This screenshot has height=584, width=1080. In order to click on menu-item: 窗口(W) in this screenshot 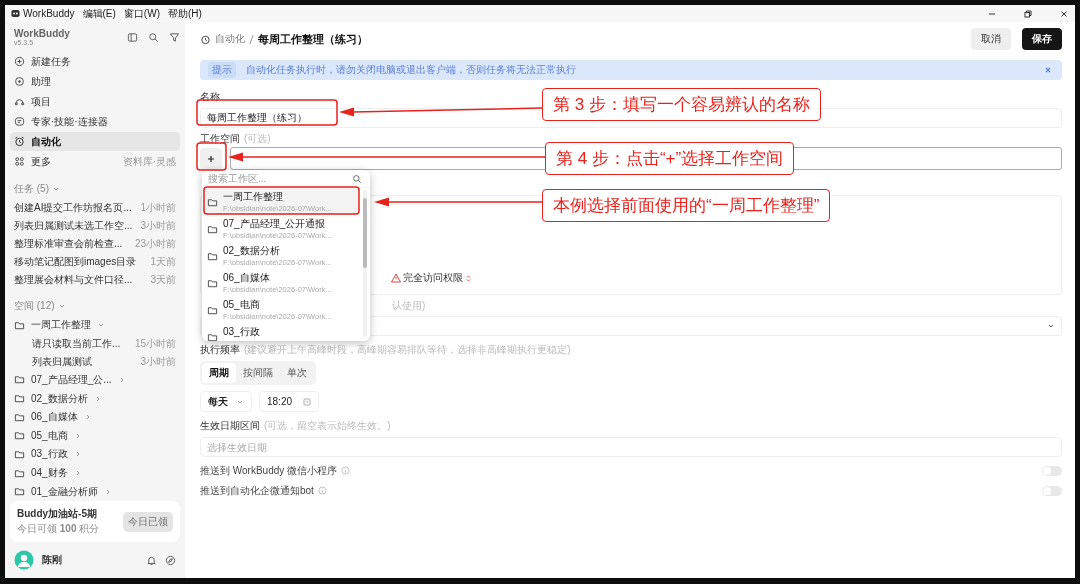, I will do `click(141, 13)`.